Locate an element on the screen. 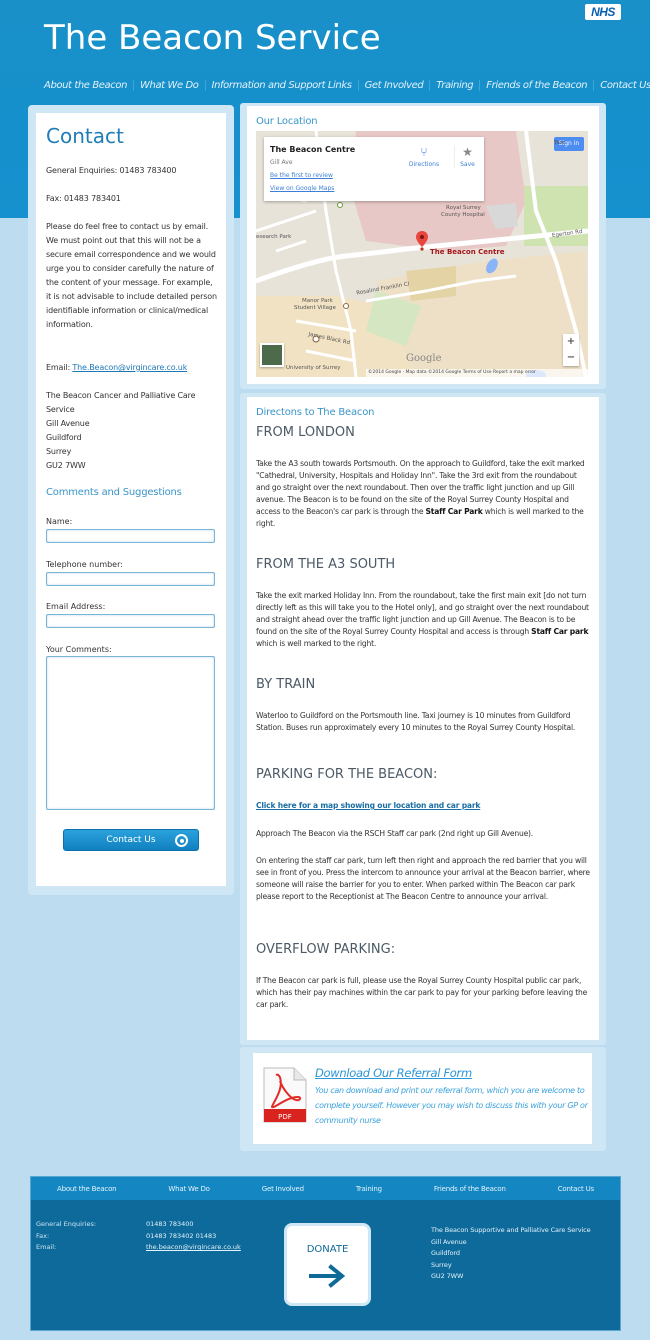 The height and width of the screenshot is (1340, 650). nav-contact: Contact Us is located at coordinates (621, 85).